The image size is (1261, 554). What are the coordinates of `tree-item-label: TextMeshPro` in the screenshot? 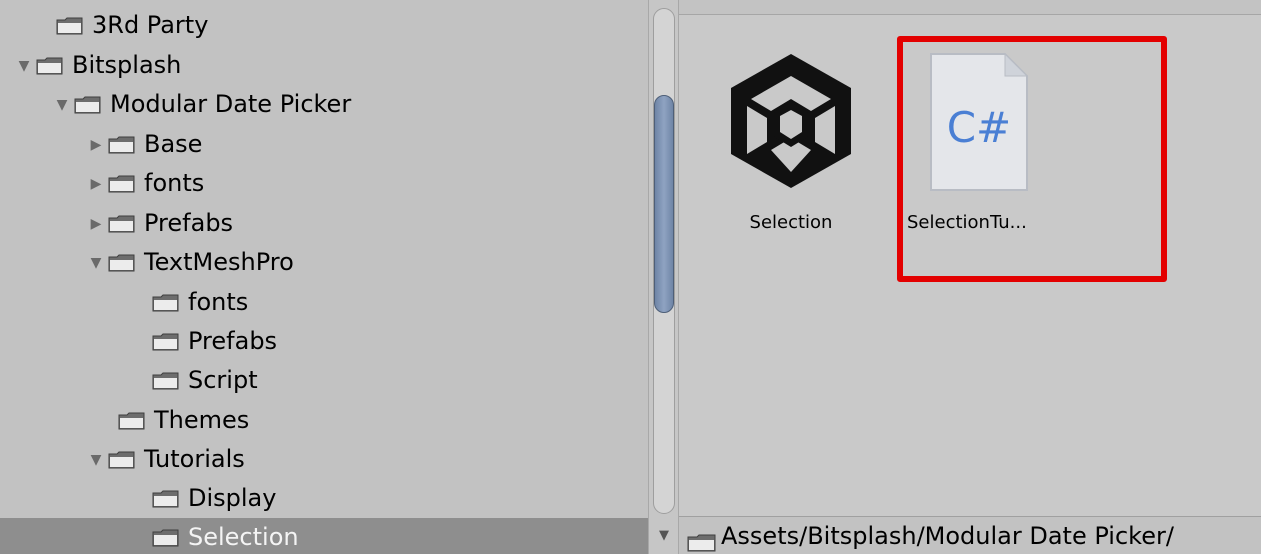 It's located at (219, 262).